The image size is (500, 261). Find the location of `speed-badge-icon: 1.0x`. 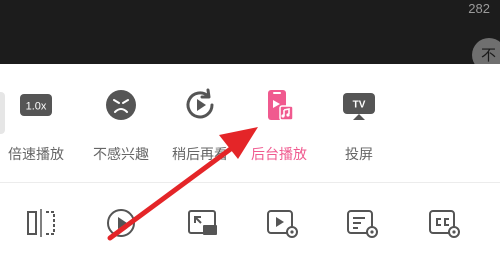

speed-badge-icon: 1.0x is located at coordinates (36, 105).